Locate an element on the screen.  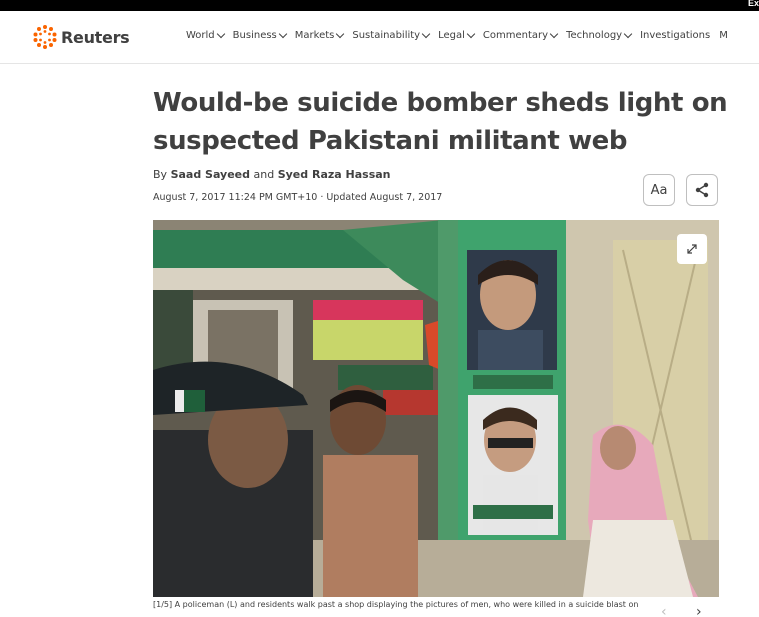
byline-prefix: By is located at coordinates (160, 174).